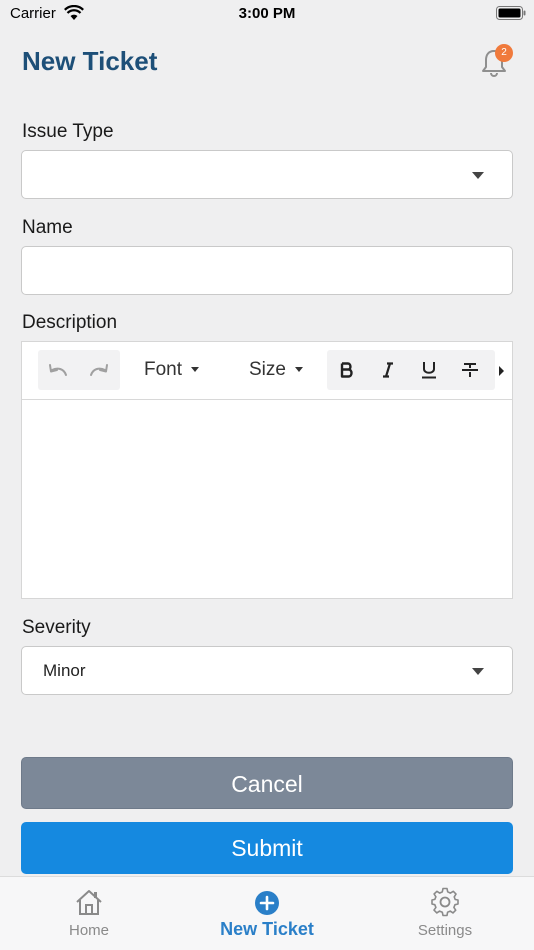 This screenshot has width=534, height=950. I want to click on tab-home-label: Home, so click(88, 930).